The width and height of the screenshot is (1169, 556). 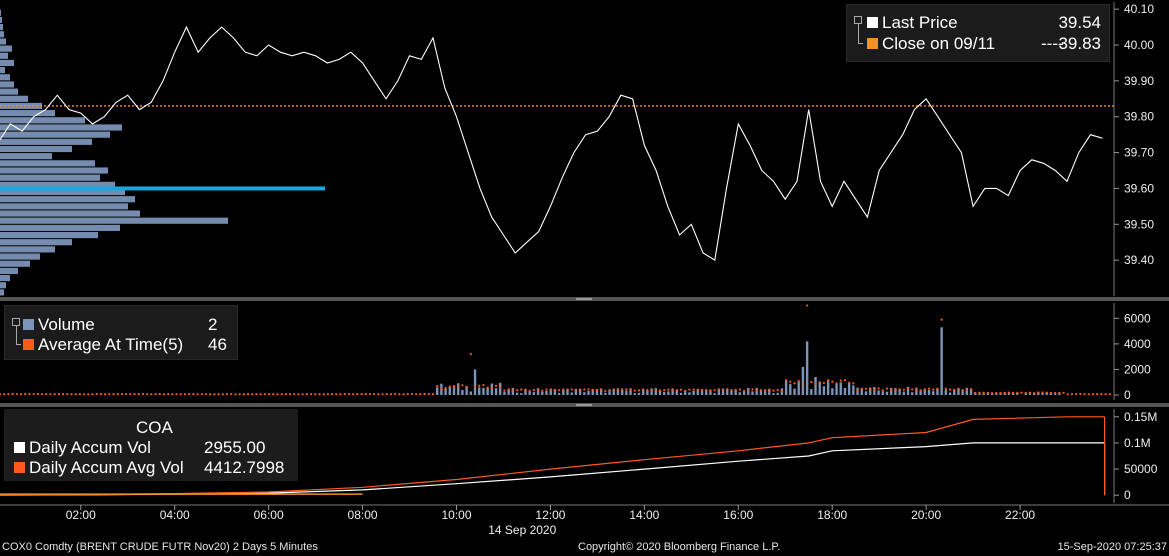 What do you see at coordinates (175, 515) in the screenshot?
I see `x-tick-label: 04:00` at bounding box center [175, 515].